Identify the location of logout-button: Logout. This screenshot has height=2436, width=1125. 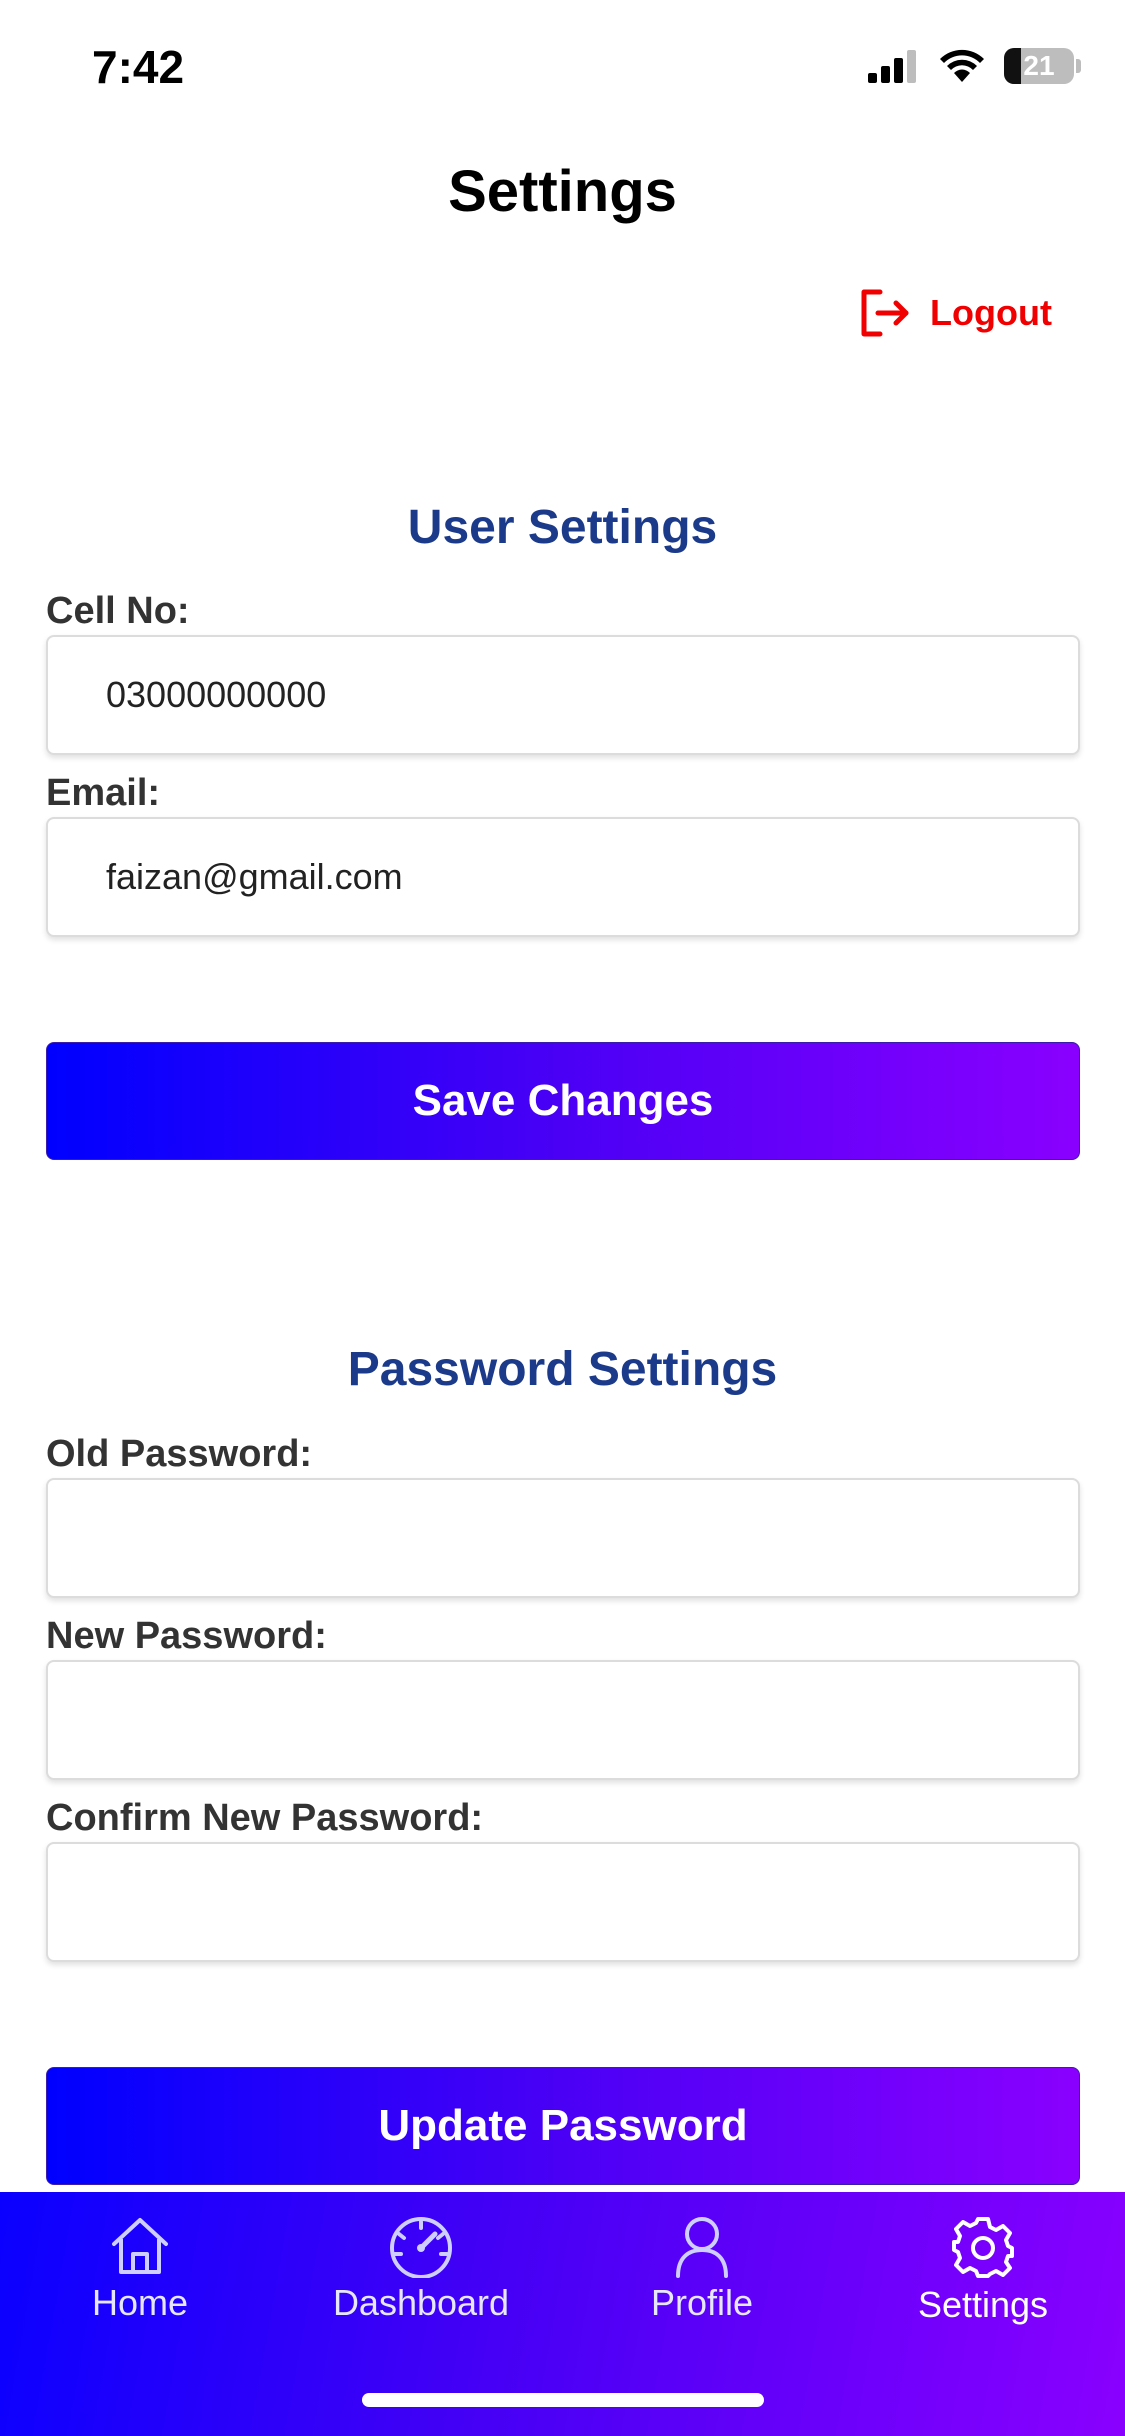
(955, 313).